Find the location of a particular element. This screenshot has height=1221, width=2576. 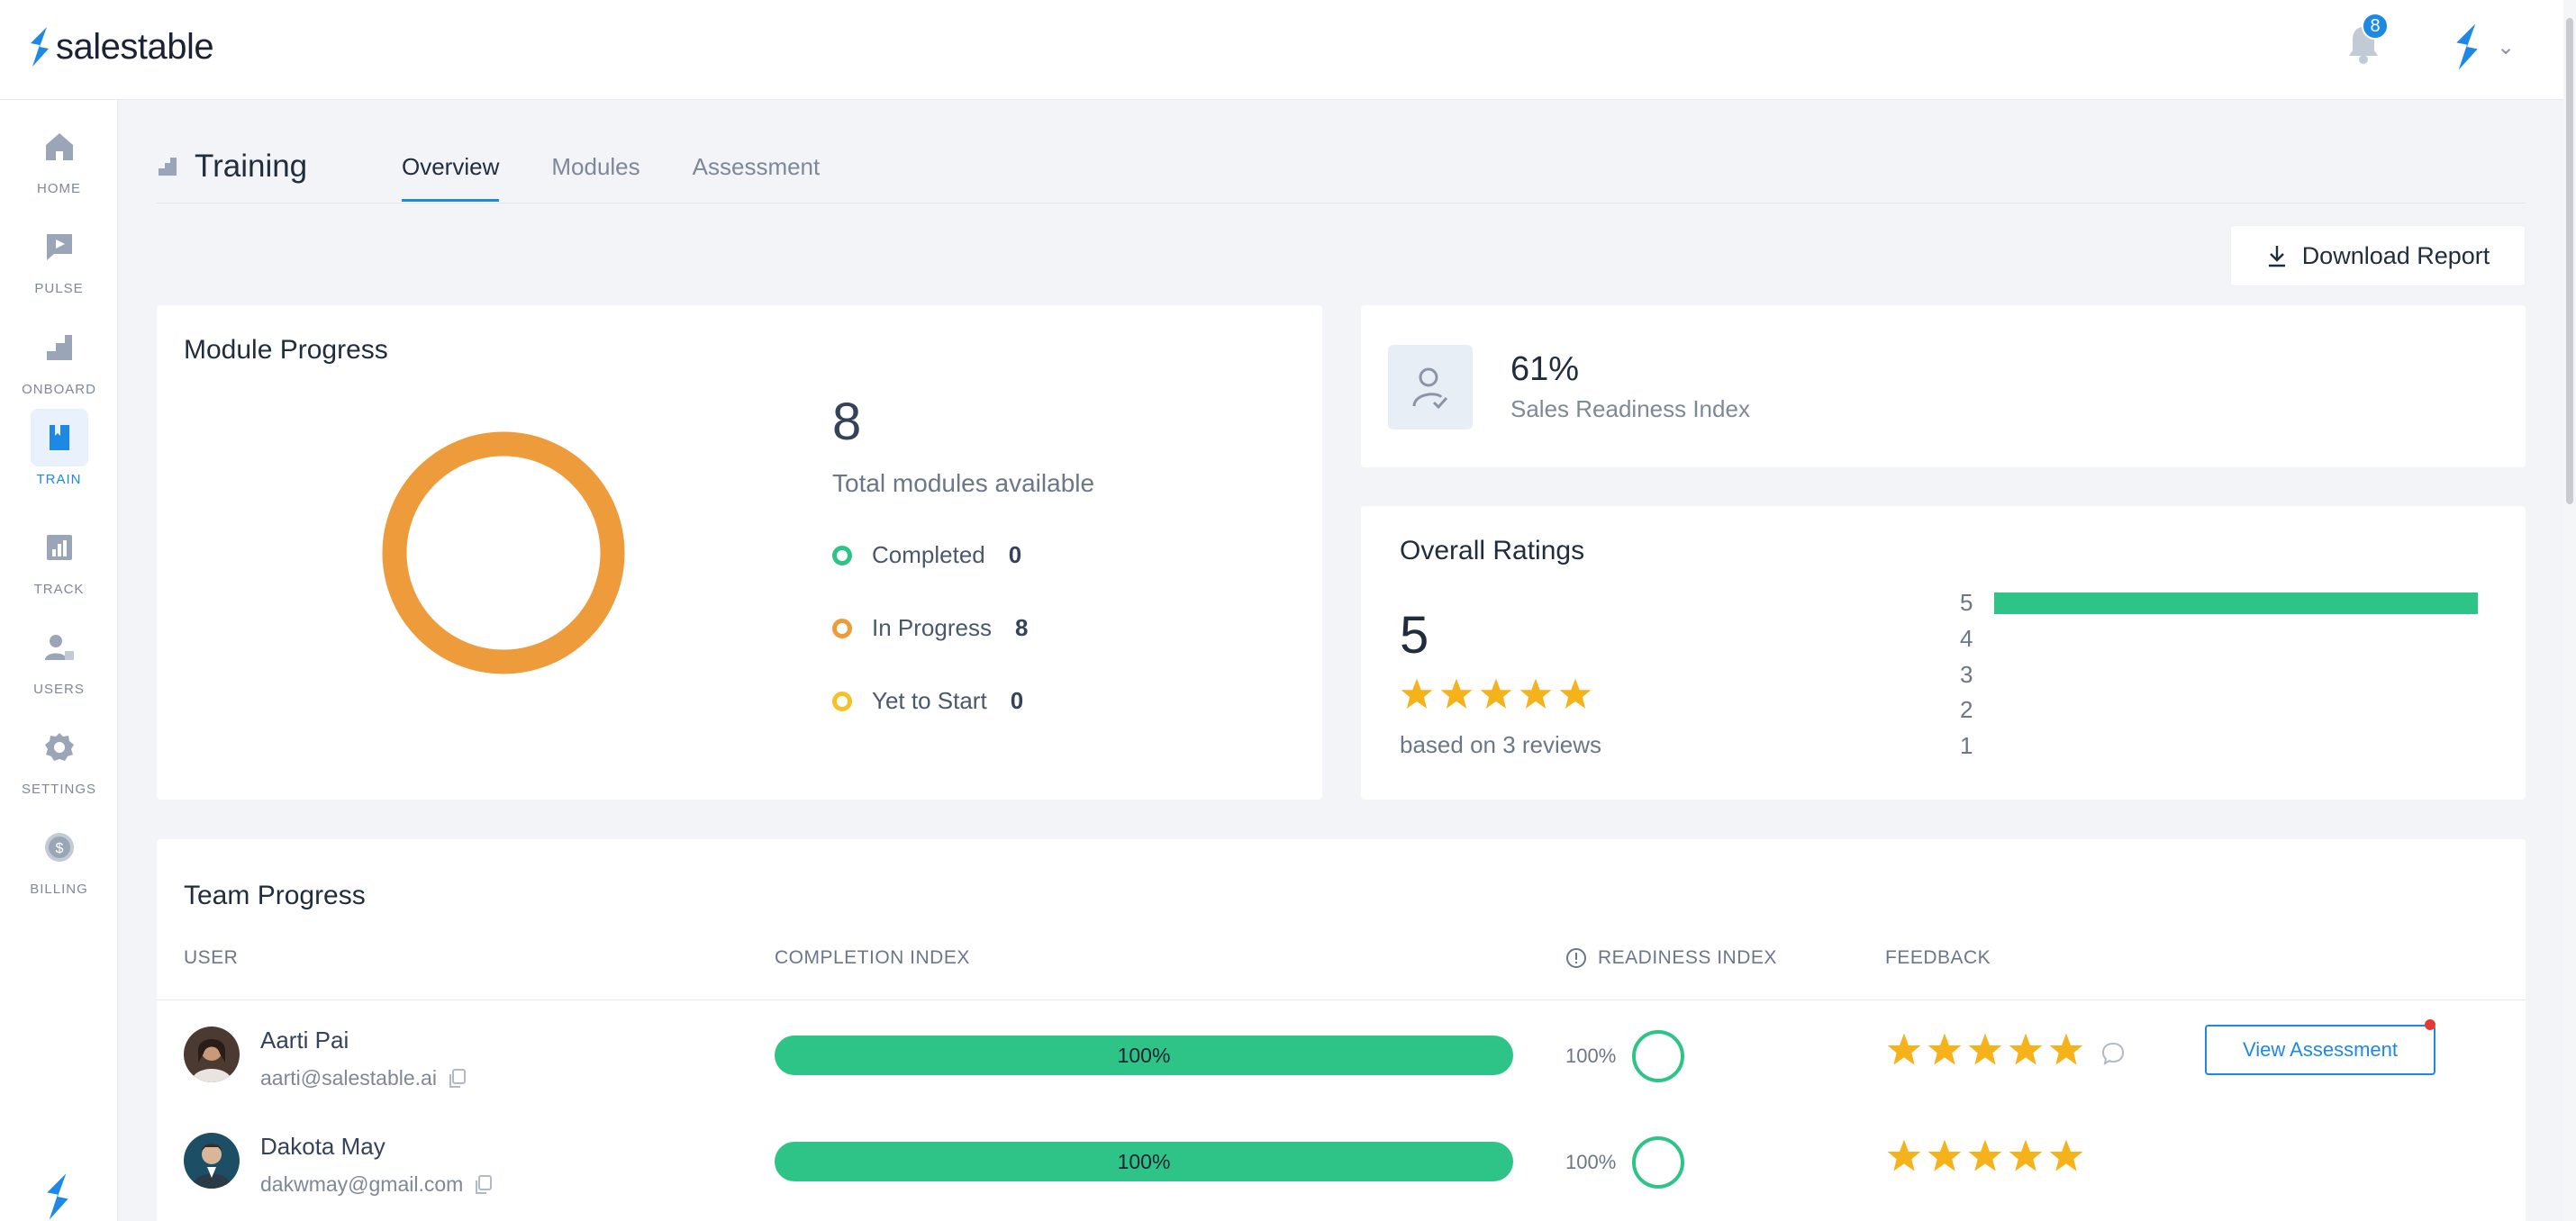

legend-value: 8 is located at coordinates (1021, 628).